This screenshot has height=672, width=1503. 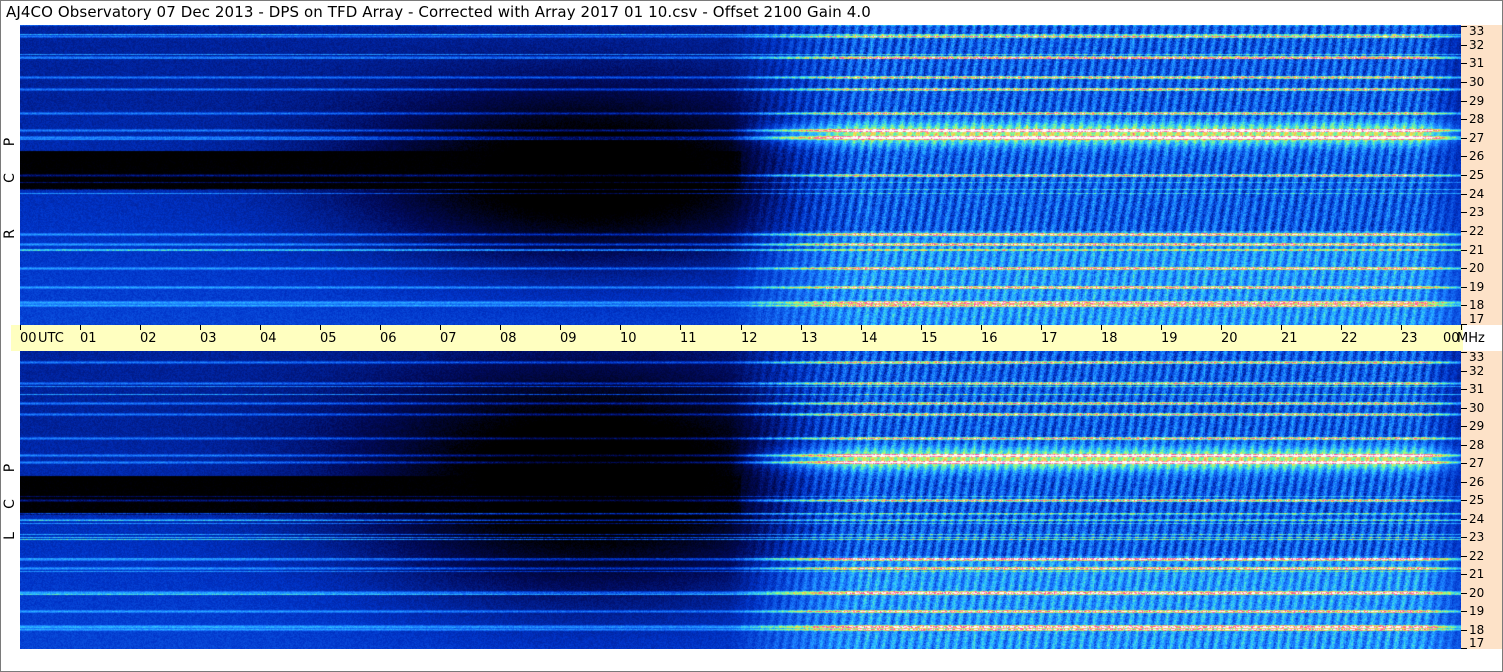 What do you see at coordinates (1109, 338) in the screenshot?
I see `utc-tick-label: 18` at bounding box center [1109, 338].